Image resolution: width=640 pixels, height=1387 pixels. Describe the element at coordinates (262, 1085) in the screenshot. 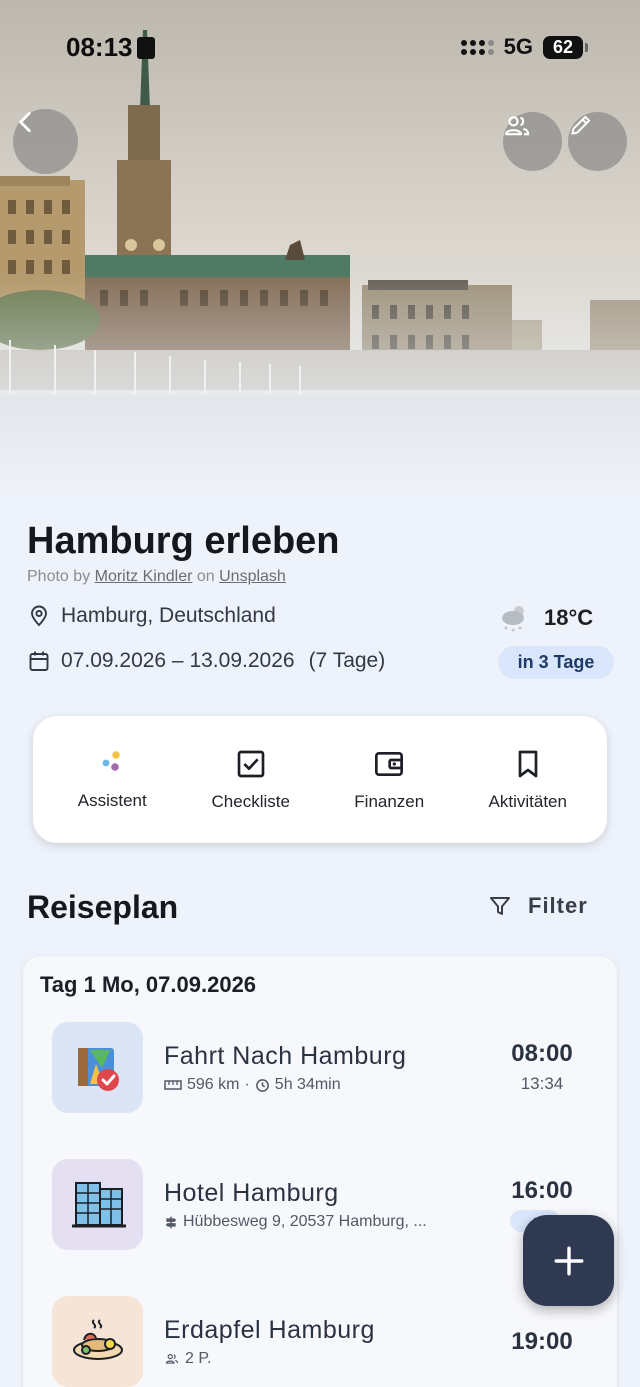

I see `clock-icon` at that location.